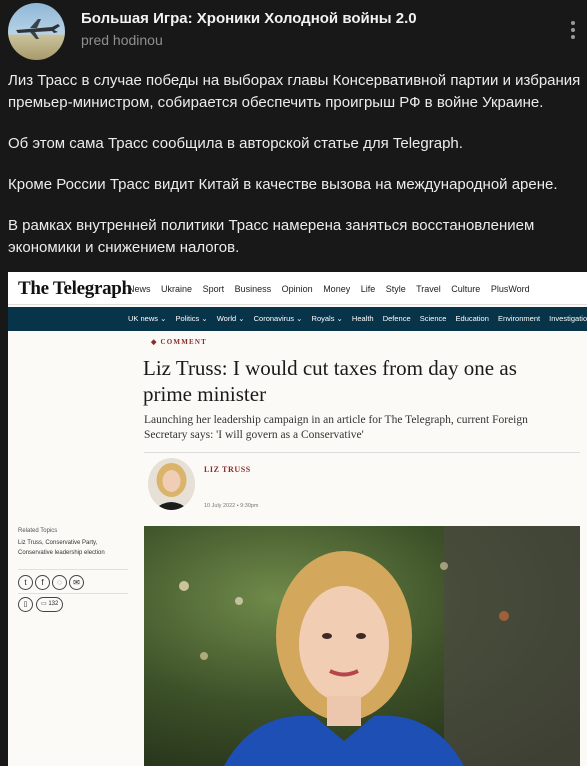 Image resolution: width=587 pixels, height=766 pixels. What do you see at coordinates (519, 318) in the screenshot?
I see `subnav-item: Environment` at bounding box center [519, 318].